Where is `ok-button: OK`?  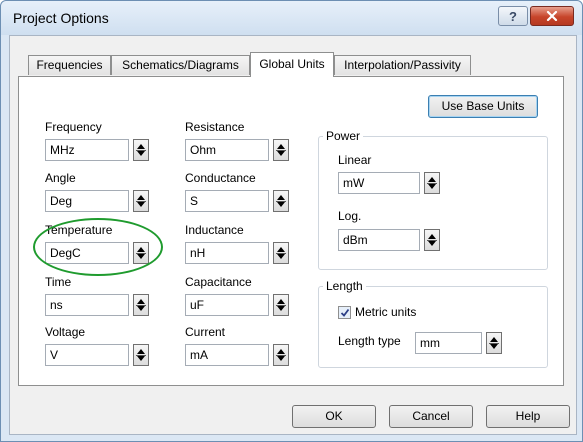
ok-button: OK is located at coordinates (334, 416).